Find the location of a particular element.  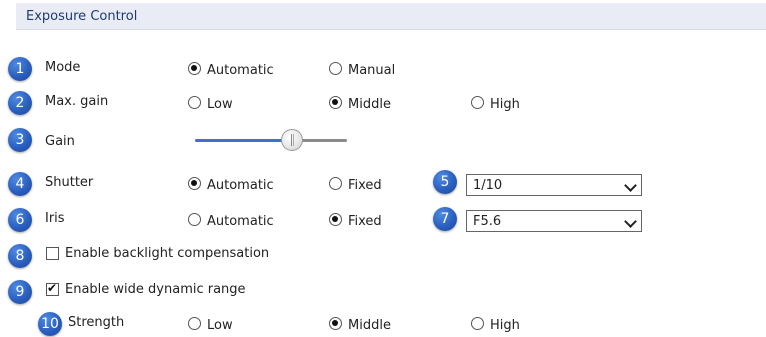

checkmark-icon: ✔ is located at coordinates (52, 288).